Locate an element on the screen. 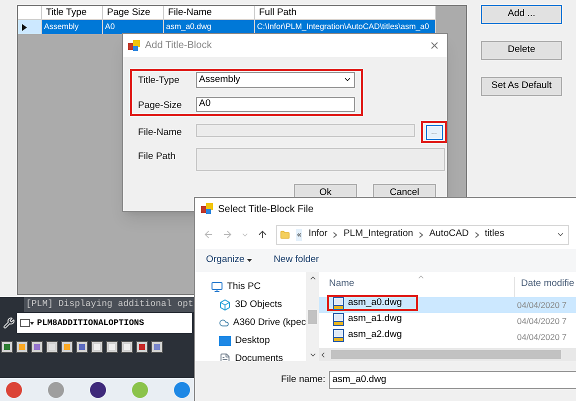  breadcrumb-item: Infor is located at coordinates (318, 234).